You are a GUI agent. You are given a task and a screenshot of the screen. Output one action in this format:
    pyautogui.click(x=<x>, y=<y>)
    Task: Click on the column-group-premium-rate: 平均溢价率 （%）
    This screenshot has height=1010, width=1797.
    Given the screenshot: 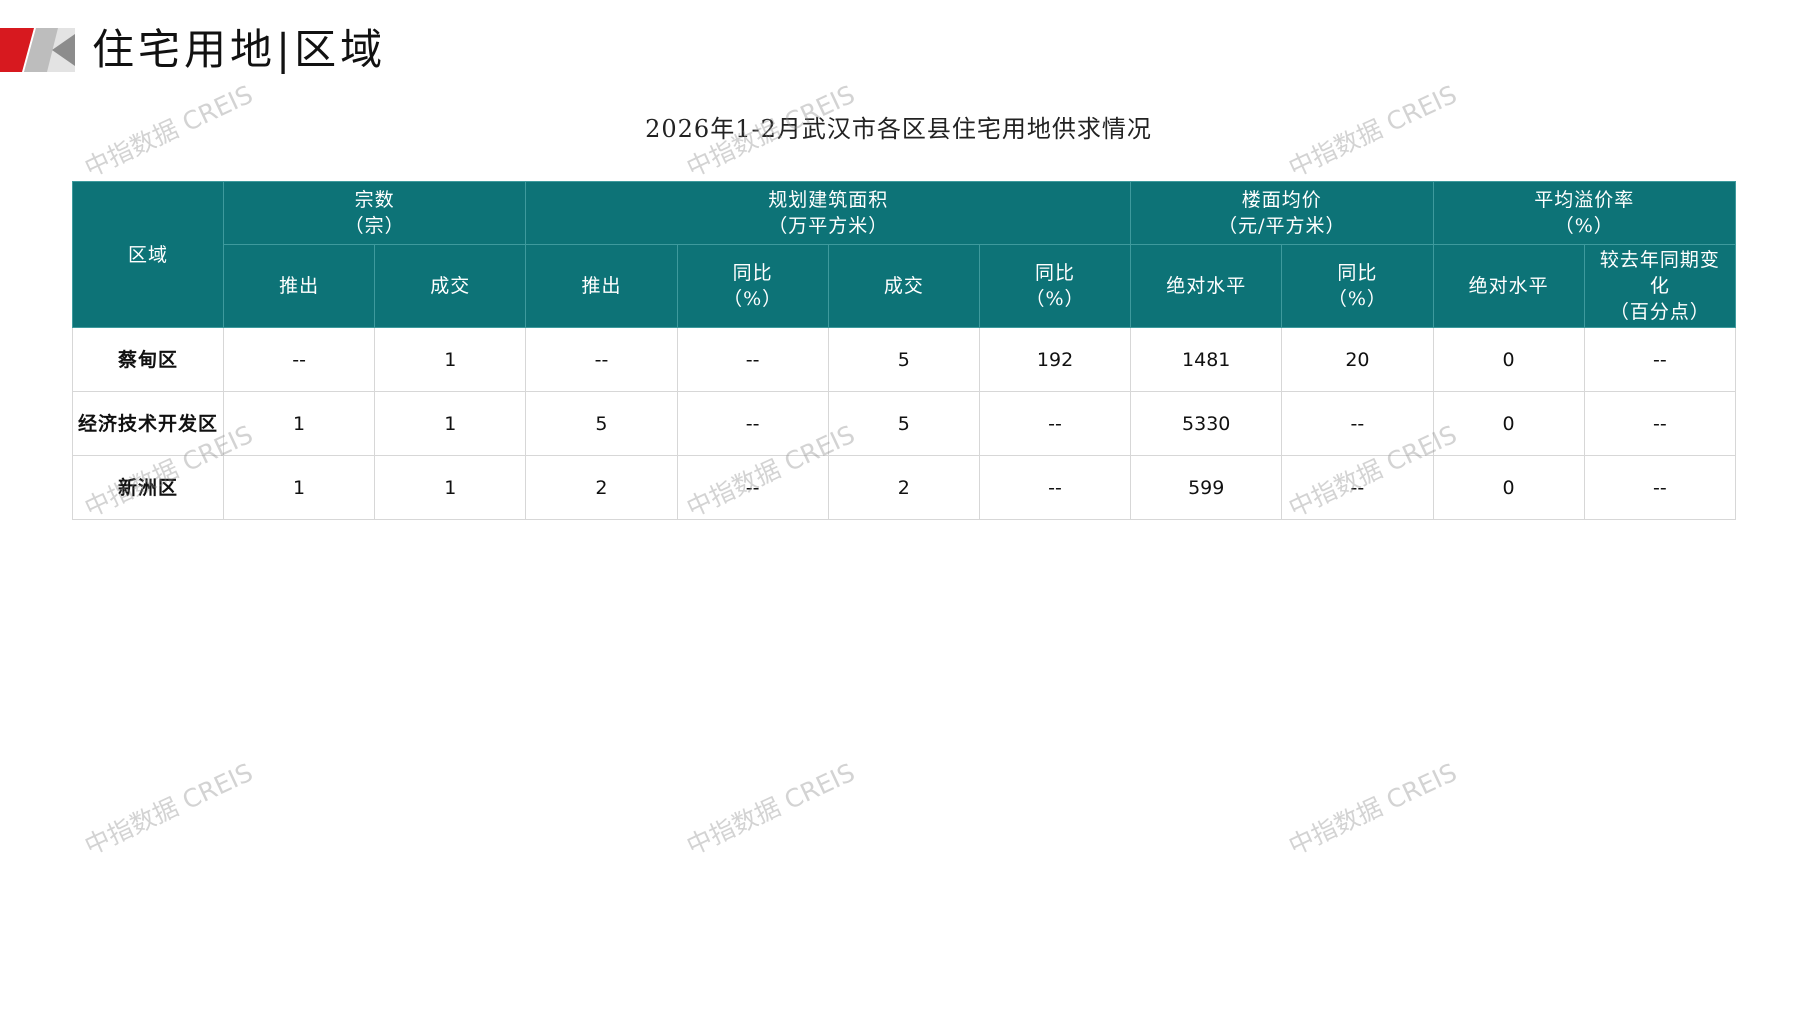 What is the action you would take?
    pyautogui.click(x=1584, y=213)
    